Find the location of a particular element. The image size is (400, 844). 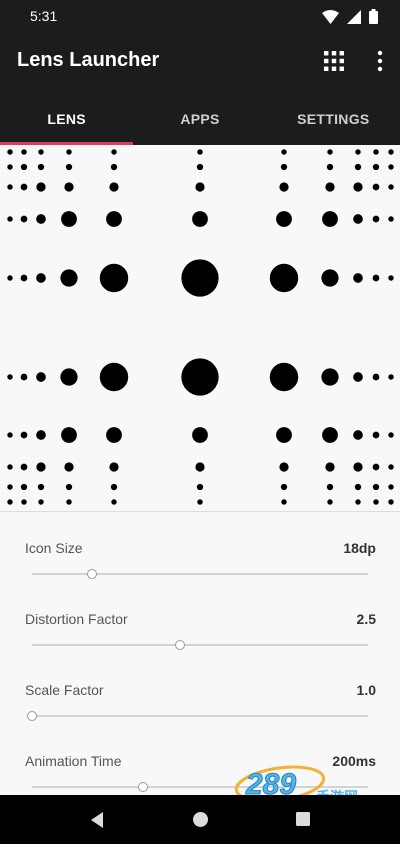

tab-lens: LENS is located at coordinates (67, 117).